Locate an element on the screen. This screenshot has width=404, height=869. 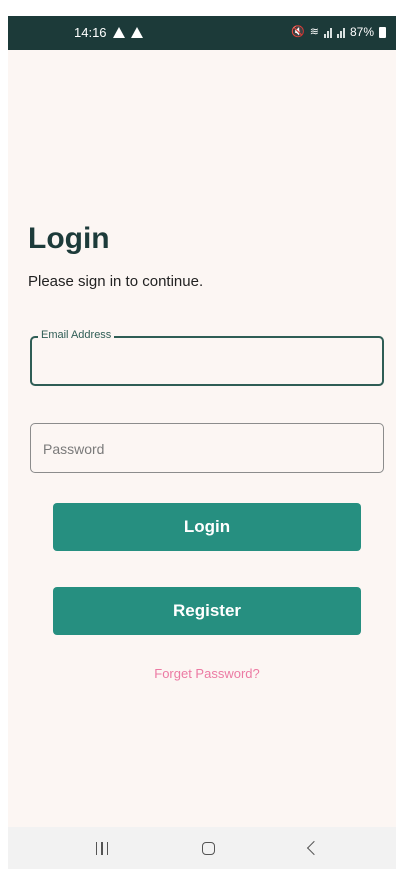
status-right: 🔇 ≋ 87% is located at coordinates (338, 32).